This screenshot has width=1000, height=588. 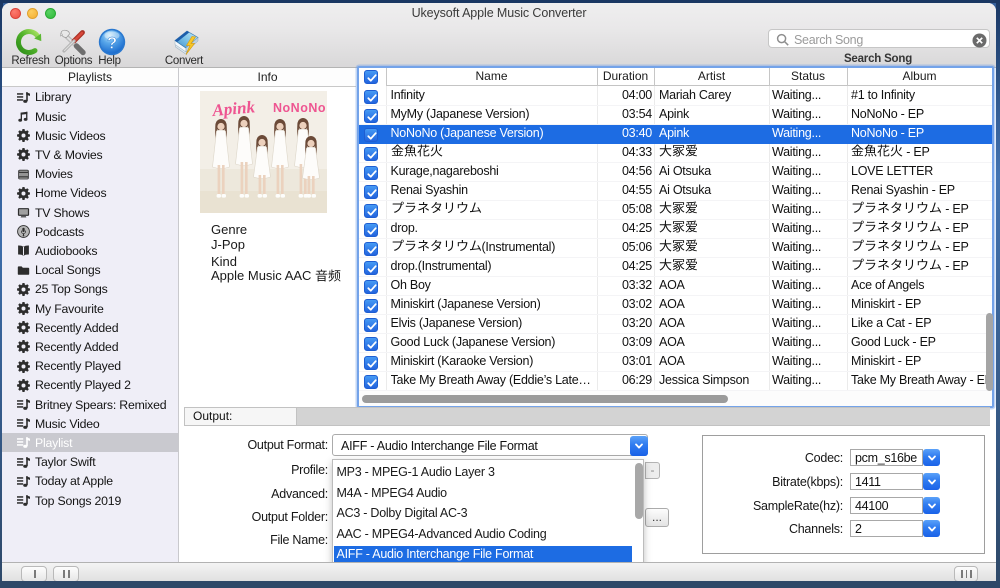 I want to click on svg-text: NoNoNo, so click(x=299, y=108).